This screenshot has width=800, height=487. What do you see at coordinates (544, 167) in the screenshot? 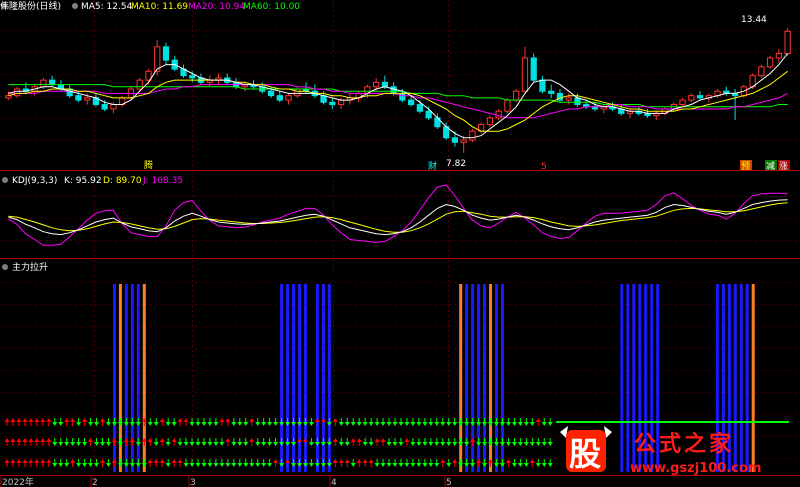
I see `event-marker: 5` at bounding box center [544, 167].